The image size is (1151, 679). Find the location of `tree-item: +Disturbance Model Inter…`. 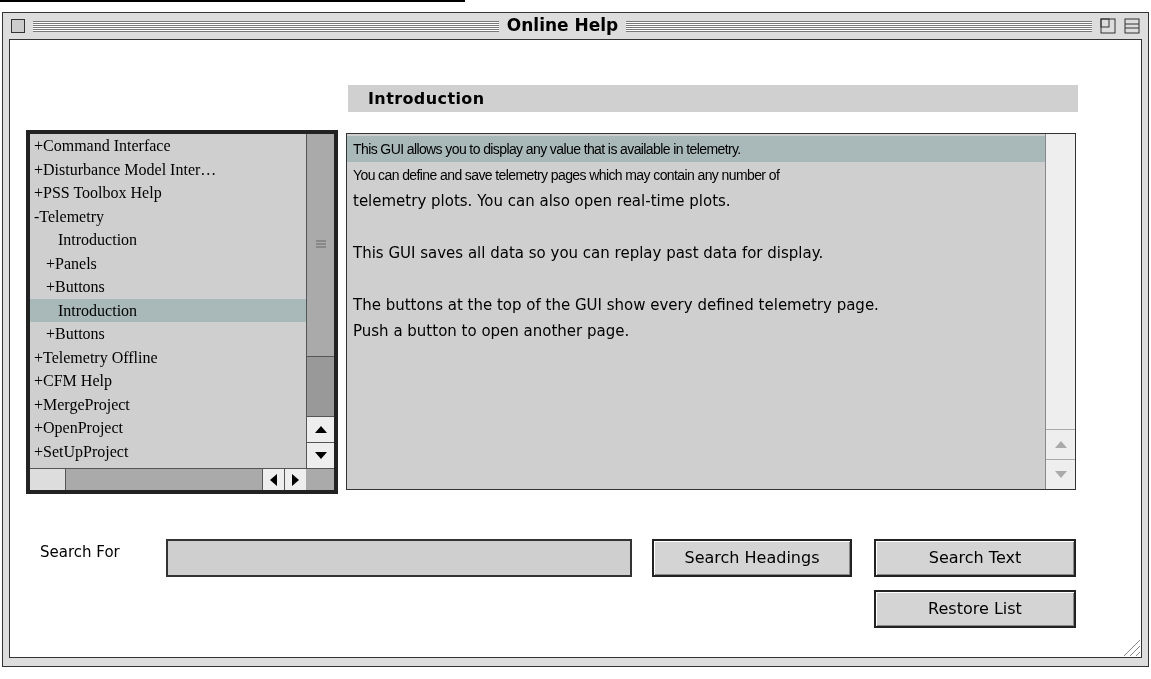

tree-item: +Disturbance Model Inter… is located at coordinates (168, 169).